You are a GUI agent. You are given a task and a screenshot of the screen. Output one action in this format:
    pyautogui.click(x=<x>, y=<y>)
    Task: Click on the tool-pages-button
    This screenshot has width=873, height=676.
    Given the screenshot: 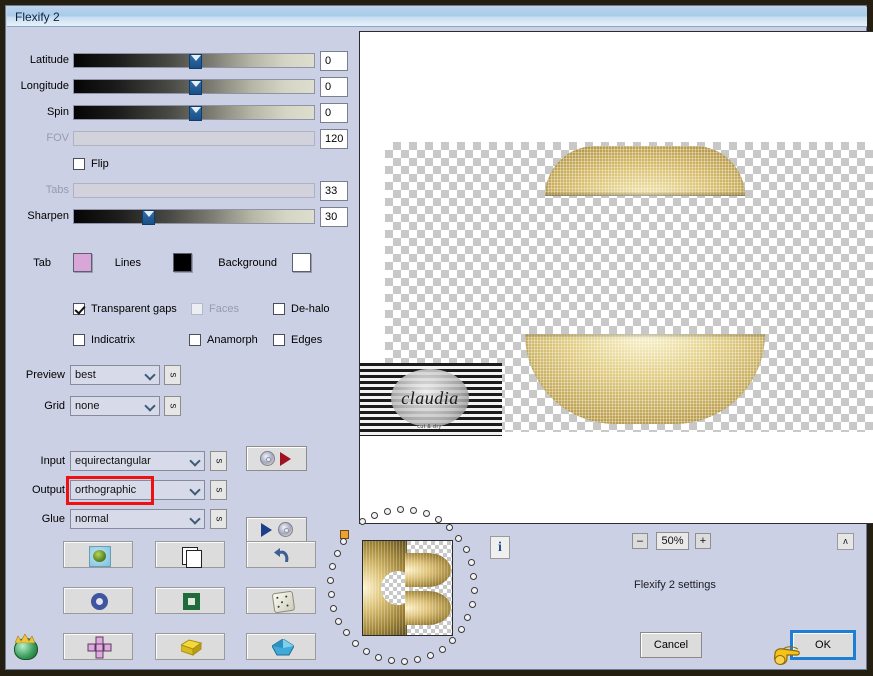 What is the action you would take?
    pyautogui.click(x=190, y=554)
    